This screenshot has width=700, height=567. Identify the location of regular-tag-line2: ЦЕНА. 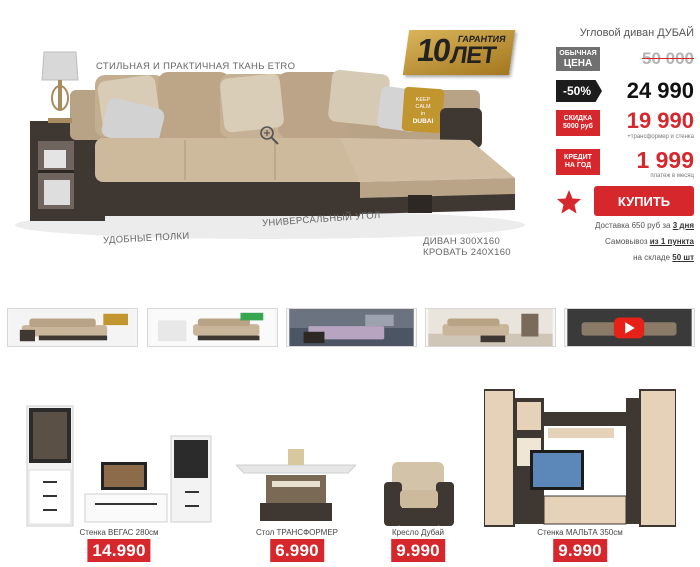
(578, 63).